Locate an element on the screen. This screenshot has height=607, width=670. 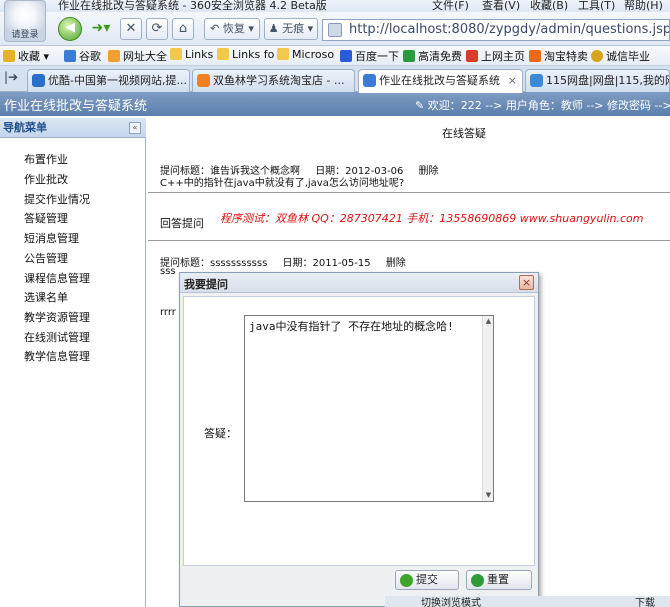
fav-hao123: 网址大全 is located at coordinates (137, 56).